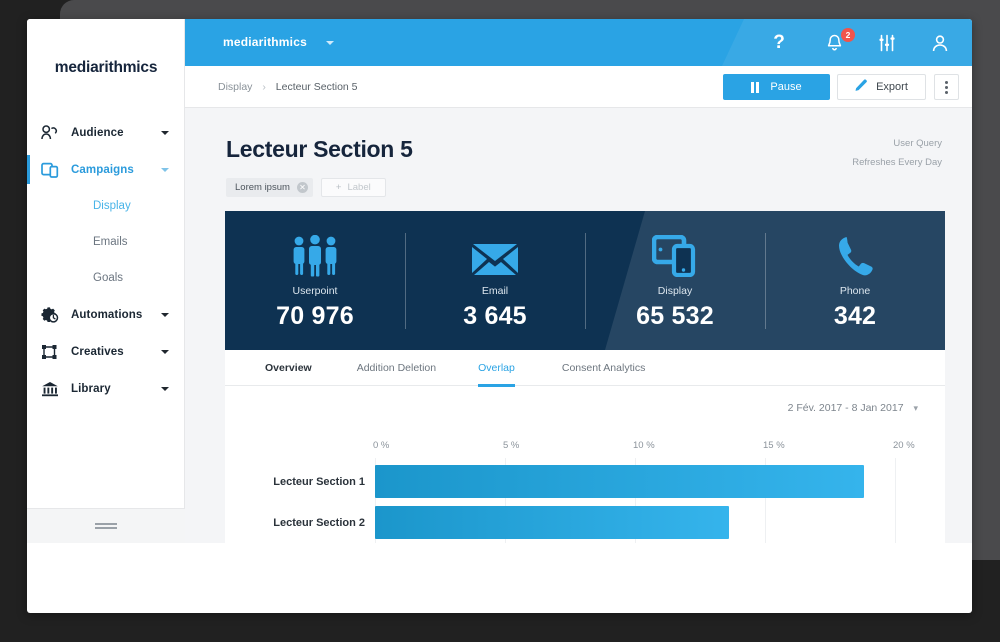 This screenshot has width=1000, height=642. Describe the element at coordinates (265, 42) in the screenshot. I see `topbar-brand: mediarithmics` at that location.